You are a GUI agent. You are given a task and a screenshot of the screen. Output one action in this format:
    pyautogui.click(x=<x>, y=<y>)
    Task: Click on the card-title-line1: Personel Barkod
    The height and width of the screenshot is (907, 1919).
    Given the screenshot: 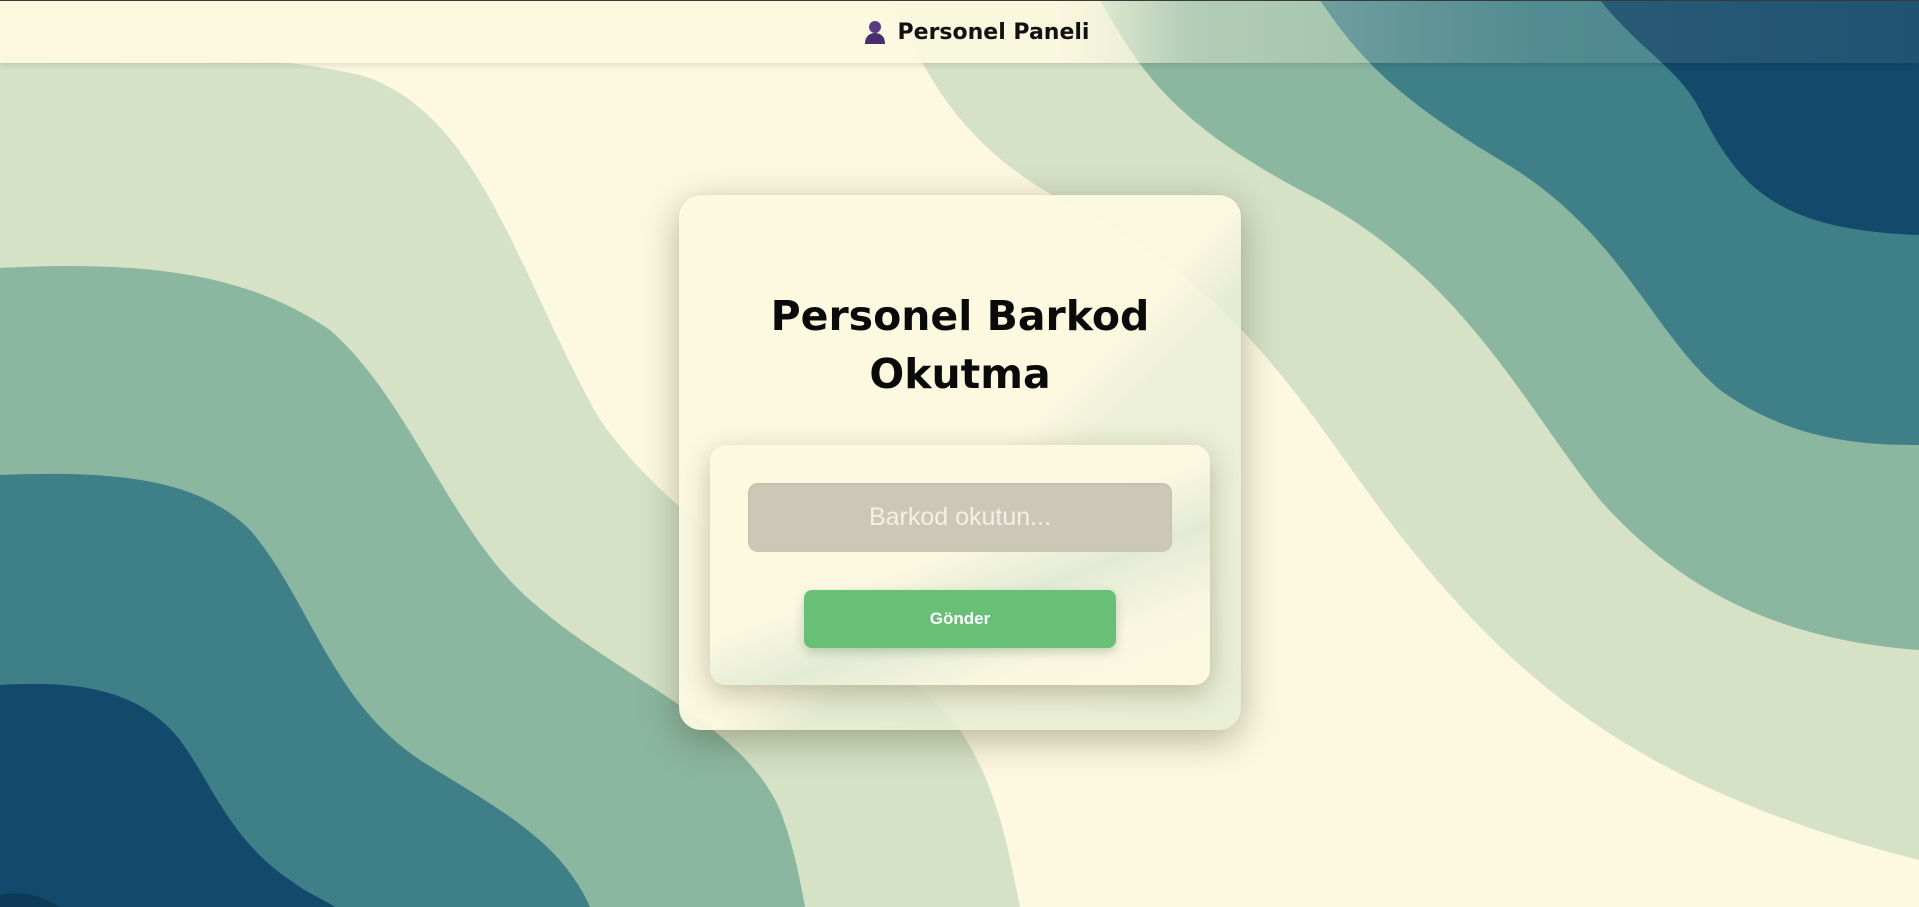 What is the action you would take?
    pyautogui.click(x=960, y=316)
    